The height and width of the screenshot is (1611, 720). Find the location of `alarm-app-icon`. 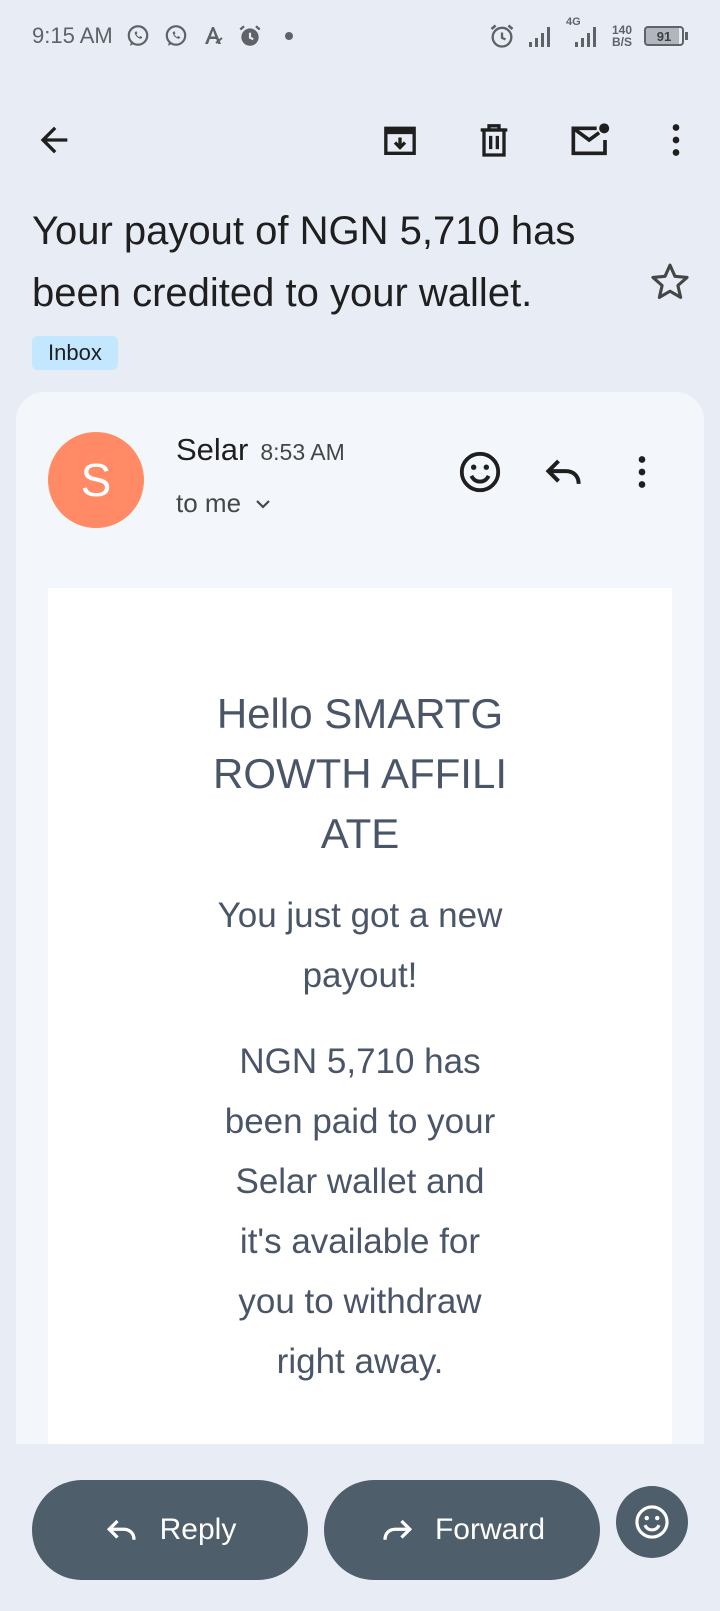

alarm-app-icon is located at coordinates (250, 36).